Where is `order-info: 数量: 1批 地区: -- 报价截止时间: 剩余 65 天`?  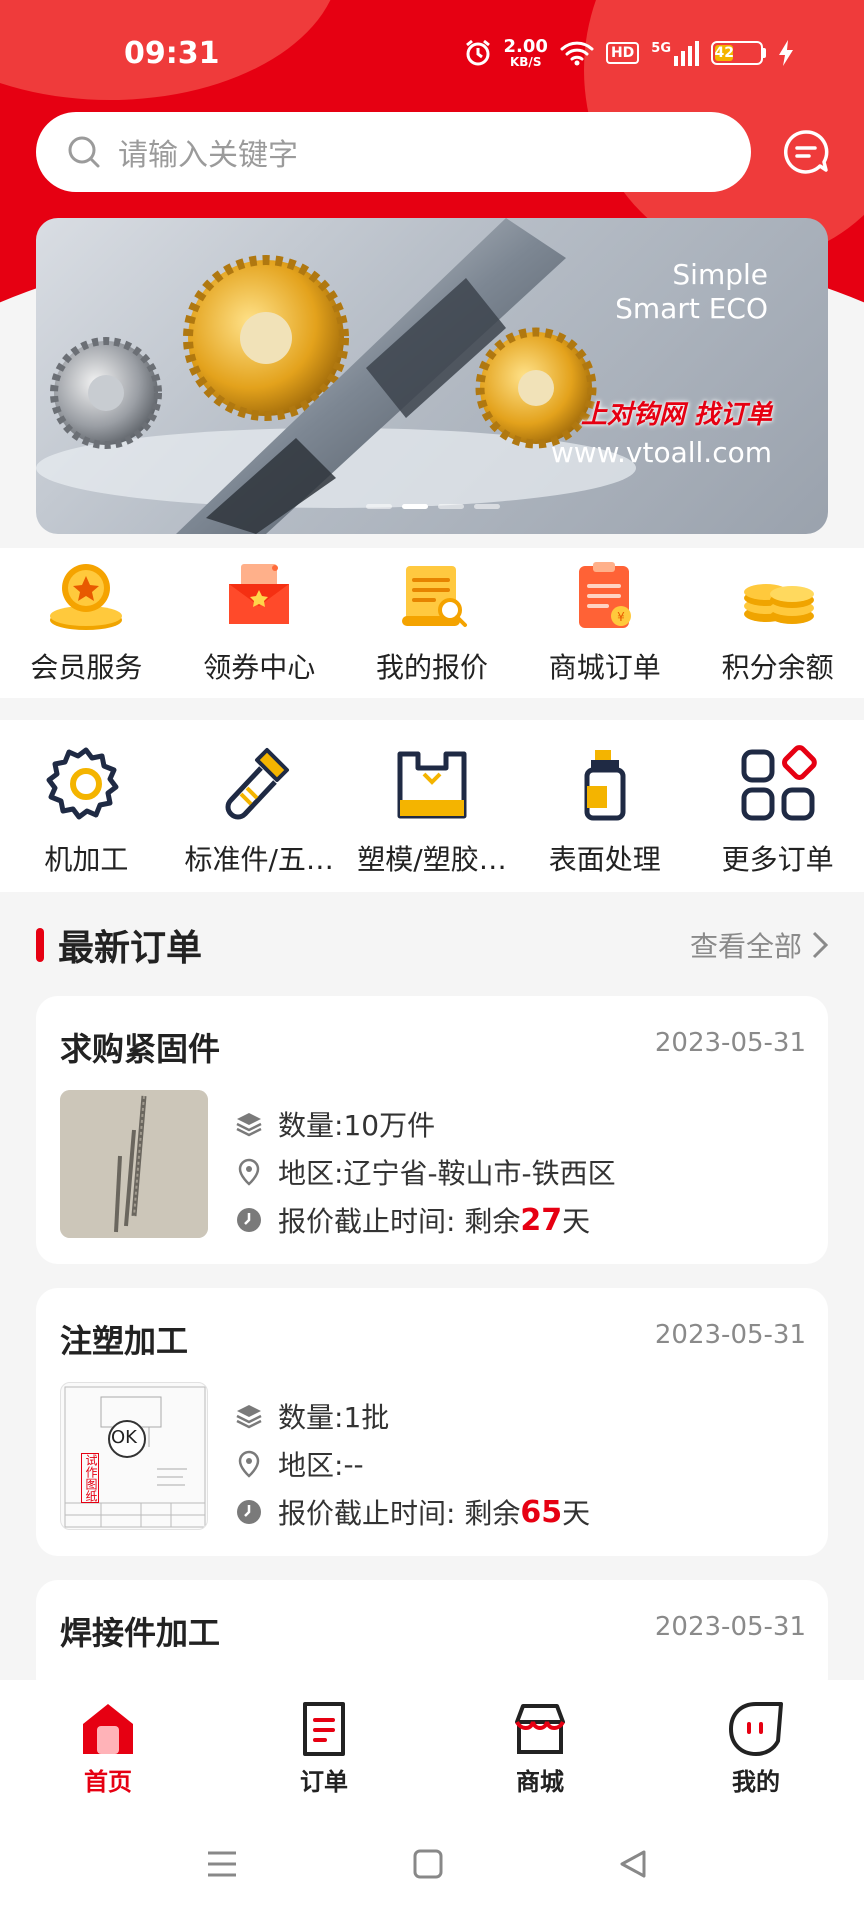 order-info: 数量: 1批 地区: -- 报价截止时间: 剩余 65 天 is located at coordinates (412, 1464).